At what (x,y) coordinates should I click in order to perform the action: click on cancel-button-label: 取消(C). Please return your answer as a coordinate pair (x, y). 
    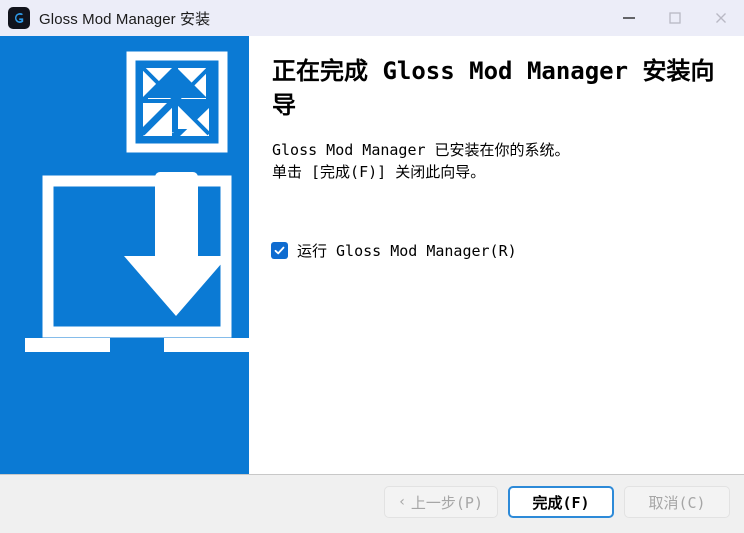
    Looking at the image, I should click on (677, 502).